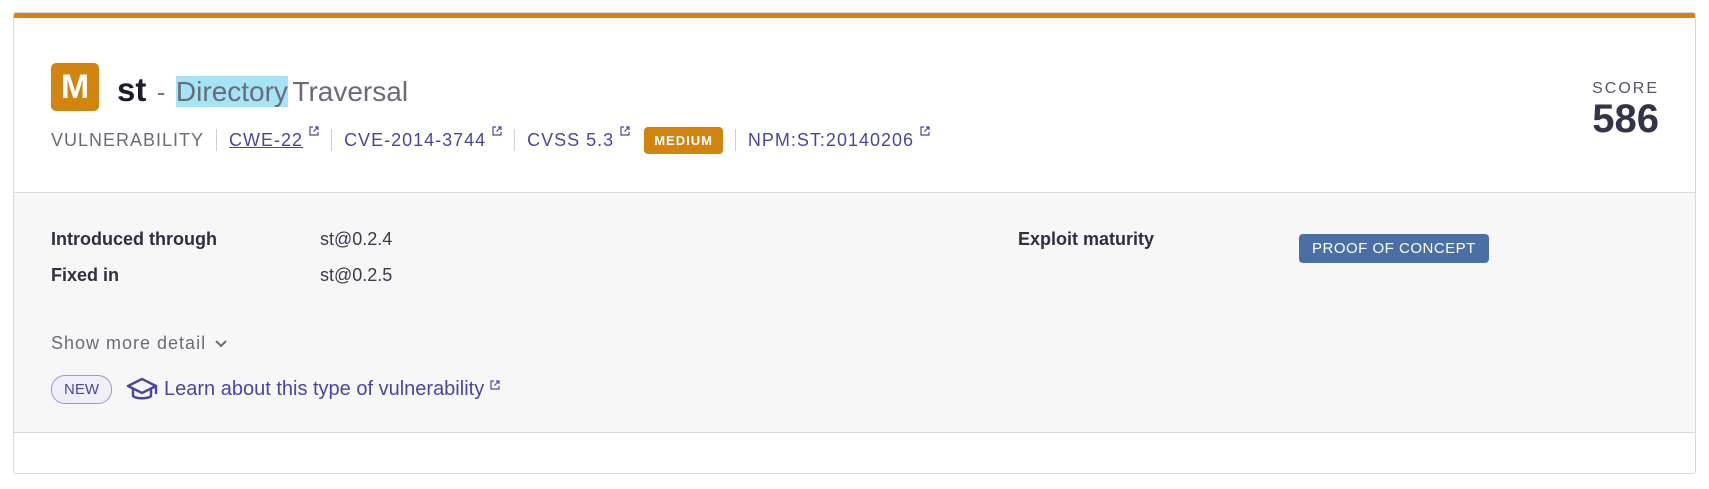 The image size is (1709, 489). What do you see at coordinates (324, 389) in the screenshot?
I see `learn-vulnerability-link: Learn about this type of vulnerability` at bounding box center [324, 389].